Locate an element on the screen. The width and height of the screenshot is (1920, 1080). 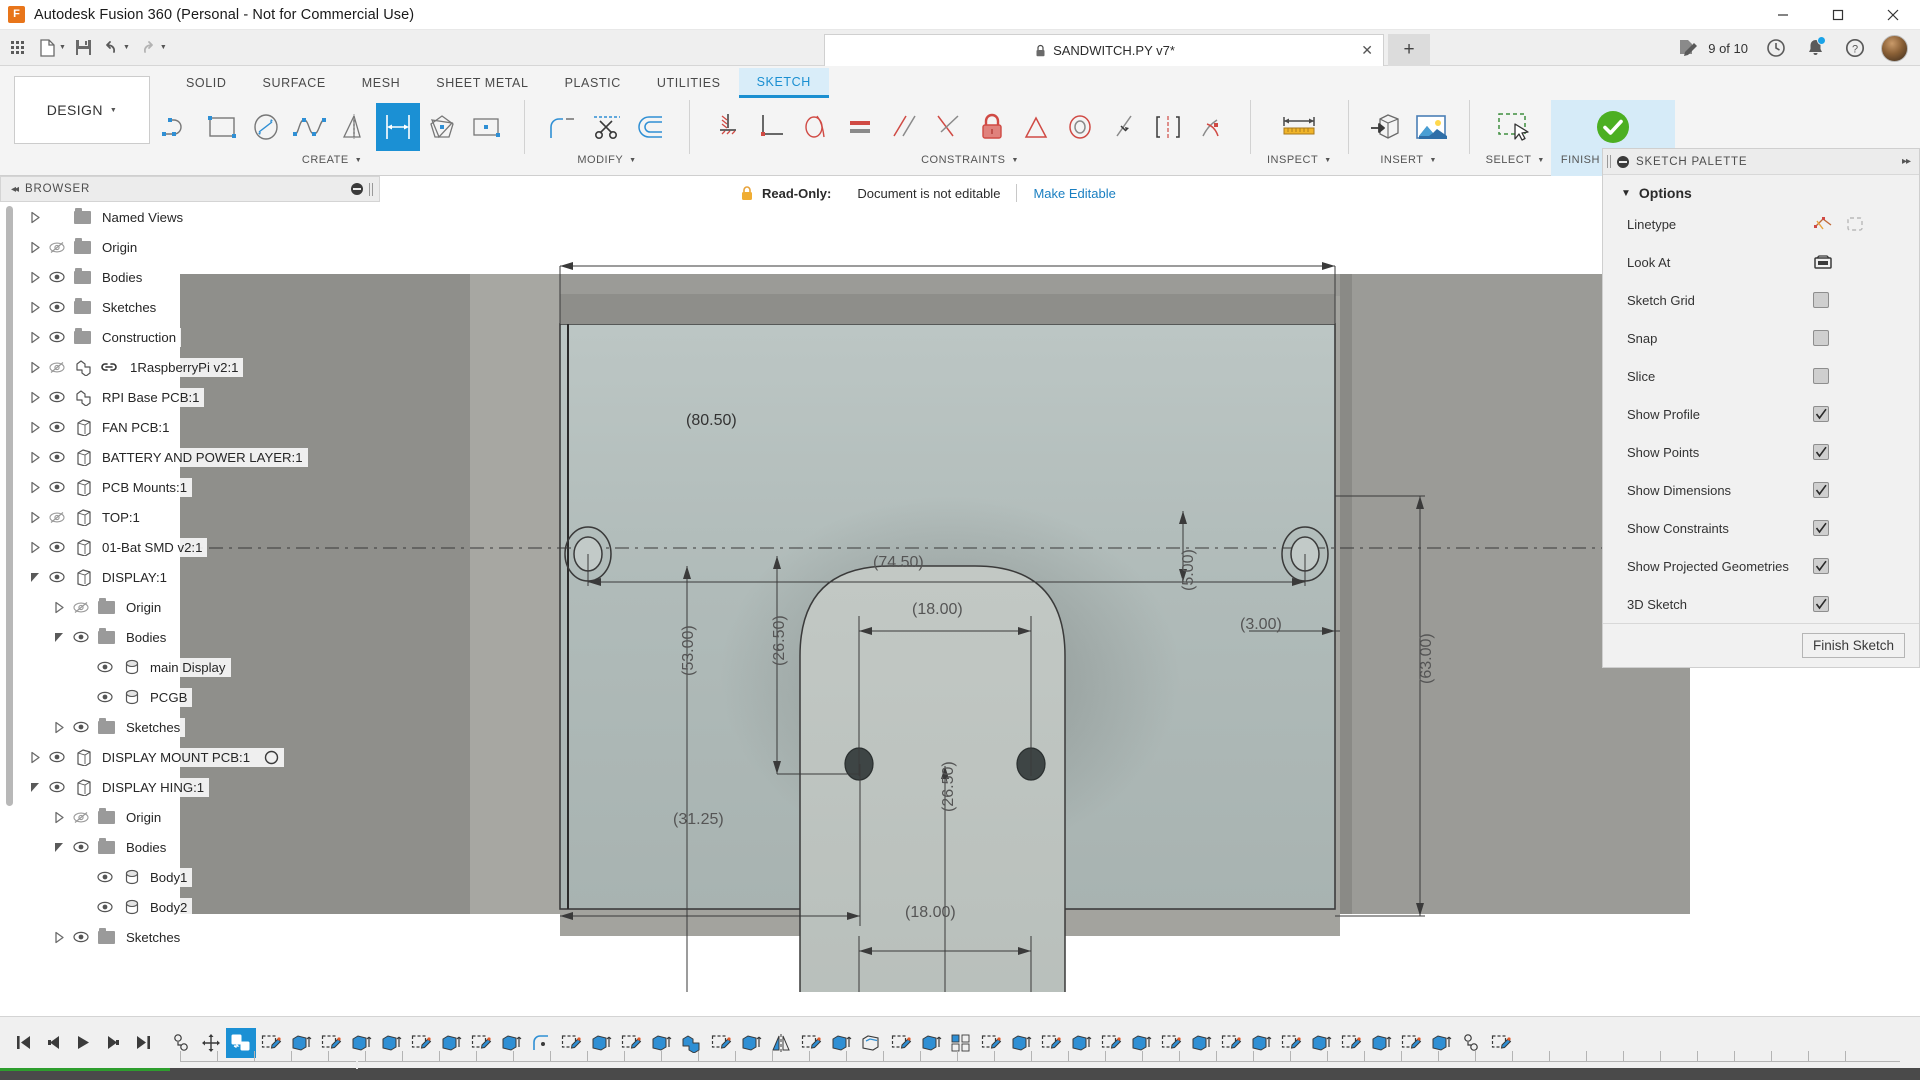
collapse-icon: ◂◂ is located at coordinates (15, 189).